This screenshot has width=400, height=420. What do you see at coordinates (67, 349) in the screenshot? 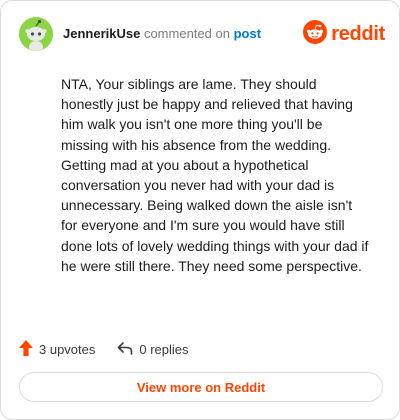
I see `upvote-count: 3 upvotes` at bounding box center [67, 349].